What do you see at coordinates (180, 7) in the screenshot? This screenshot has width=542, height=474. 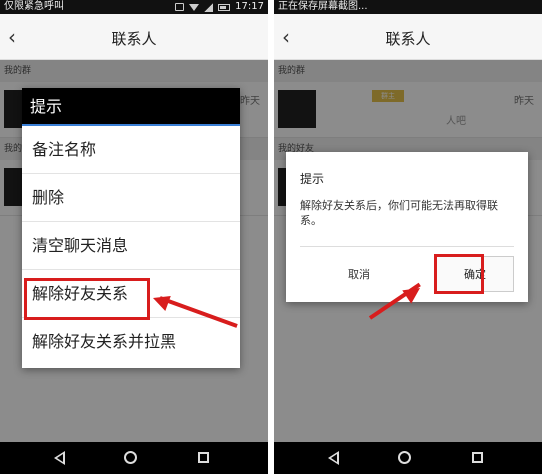 I see `sim-icon` at bounding box center [180, 7].